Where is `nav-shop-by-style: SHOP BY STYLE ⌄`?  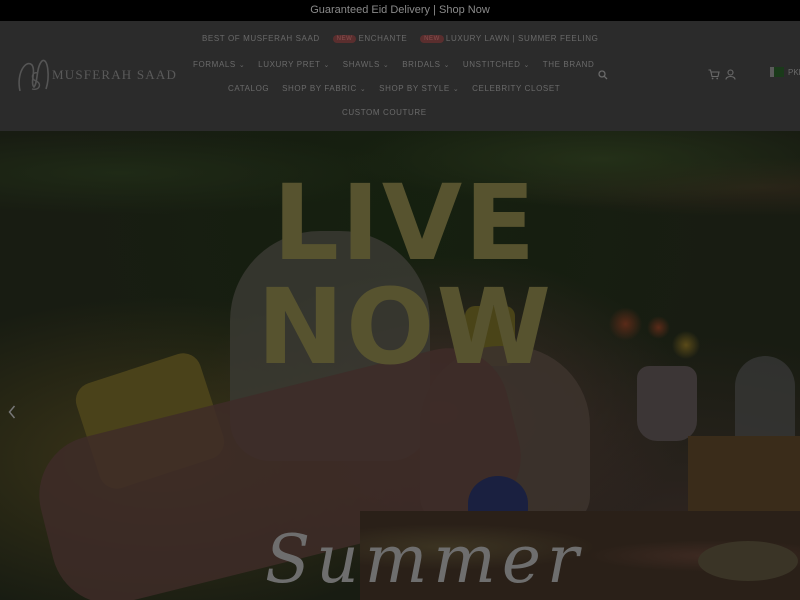
nav-shop-by-style: SHOP BY STYLE ⌄ is located at coordinates (419, 88).